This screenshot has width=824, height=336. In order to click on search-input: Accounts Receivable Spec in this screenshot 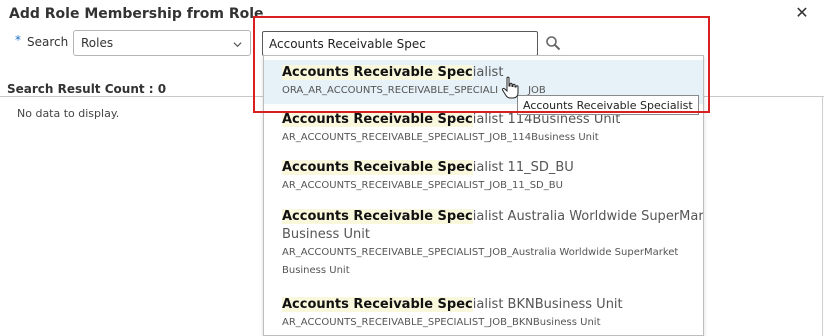, I will do `click(400, 43)`.